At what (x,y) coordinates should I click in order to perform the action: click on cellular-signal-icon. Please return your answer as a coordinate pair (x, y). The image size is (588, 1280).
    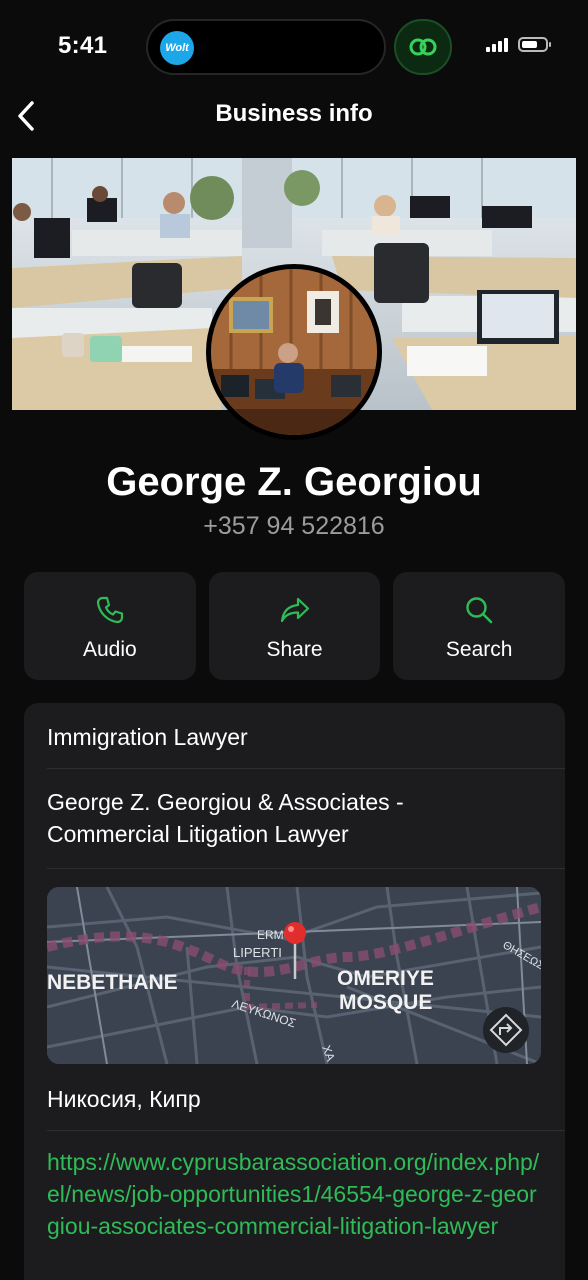
    Looking at the image, I should click on (497, 44).